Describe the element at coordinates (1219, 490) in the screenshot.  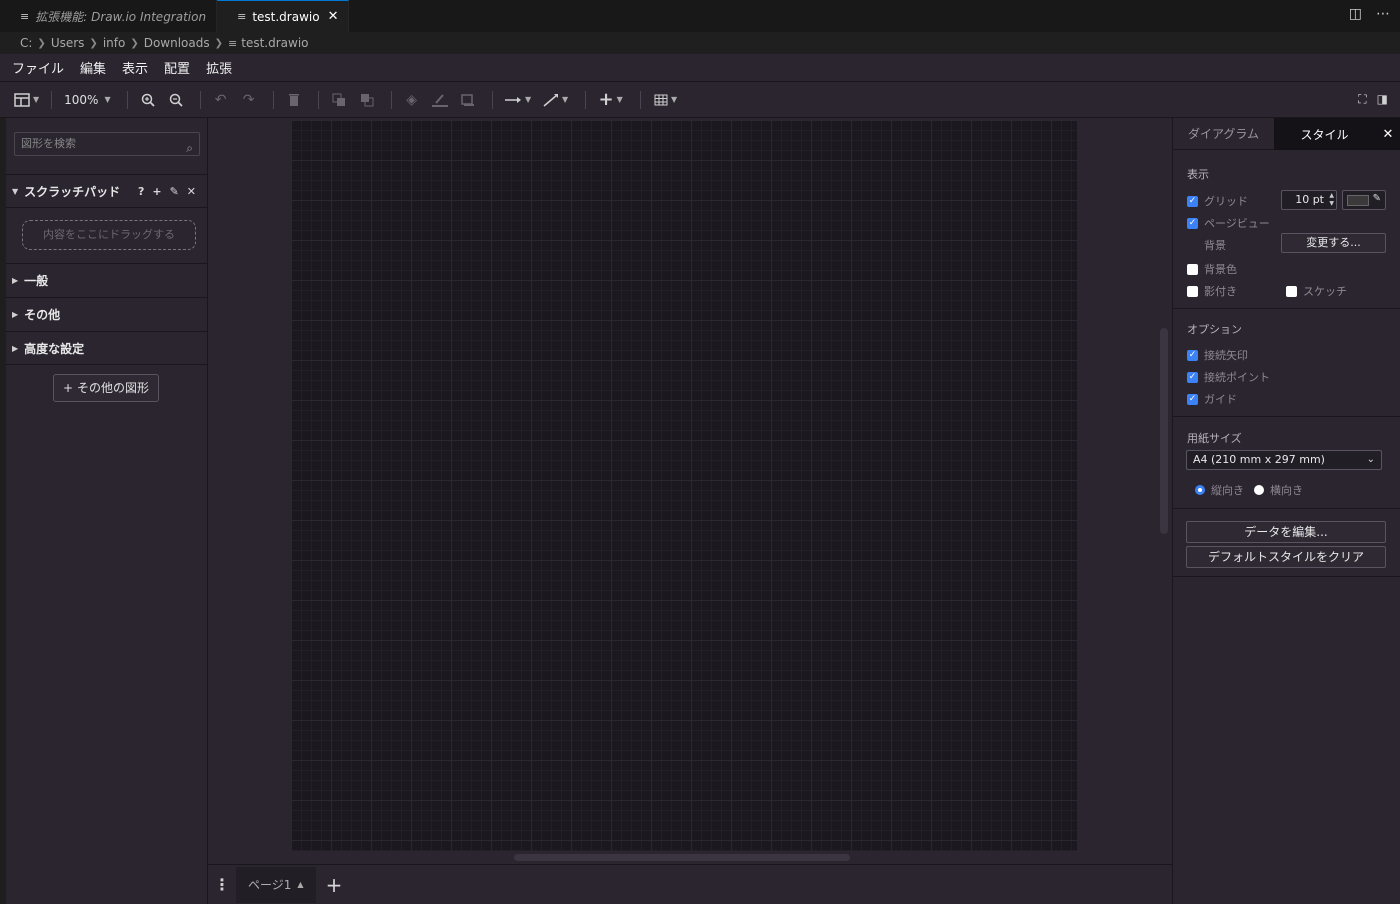
I see `portrait-radio: 縦向き` at that location.